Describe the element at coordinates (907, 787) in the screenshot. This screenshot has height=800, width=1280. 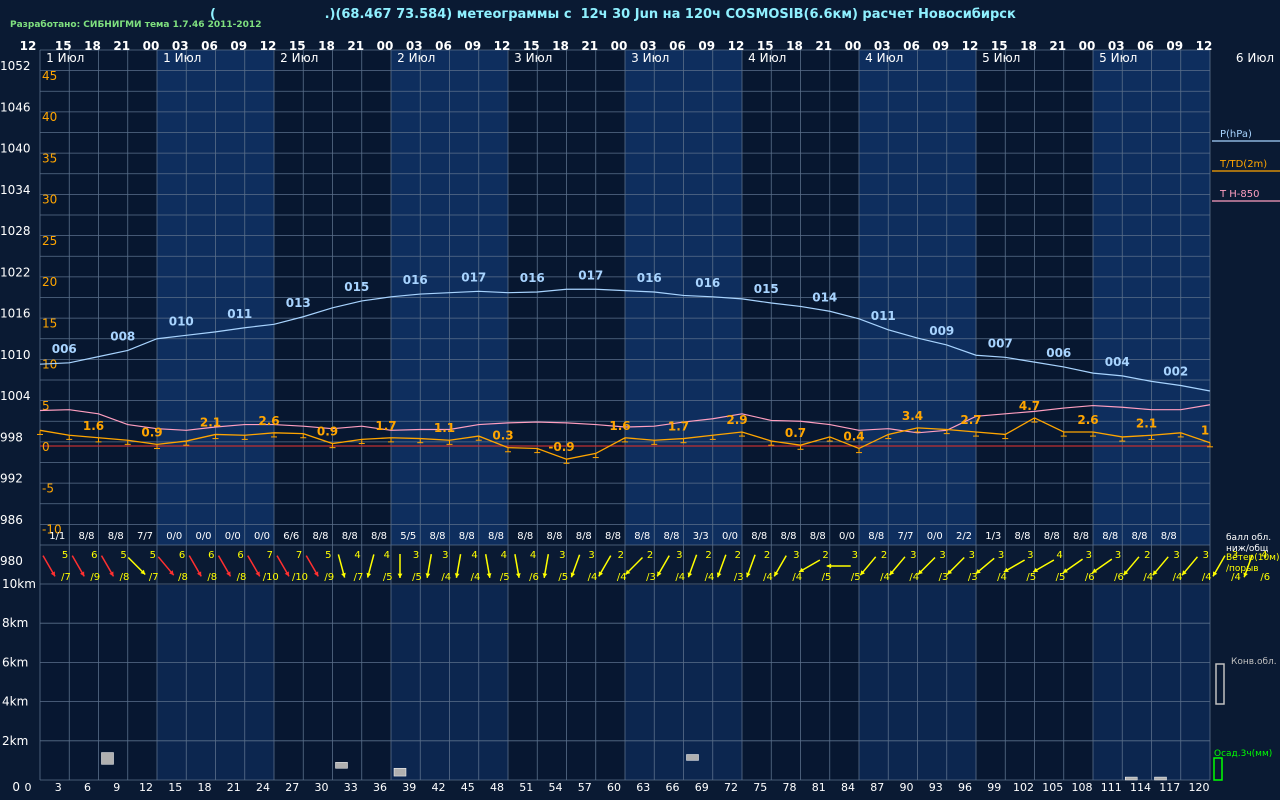
I see `lead-hour-label: 90` at that location.